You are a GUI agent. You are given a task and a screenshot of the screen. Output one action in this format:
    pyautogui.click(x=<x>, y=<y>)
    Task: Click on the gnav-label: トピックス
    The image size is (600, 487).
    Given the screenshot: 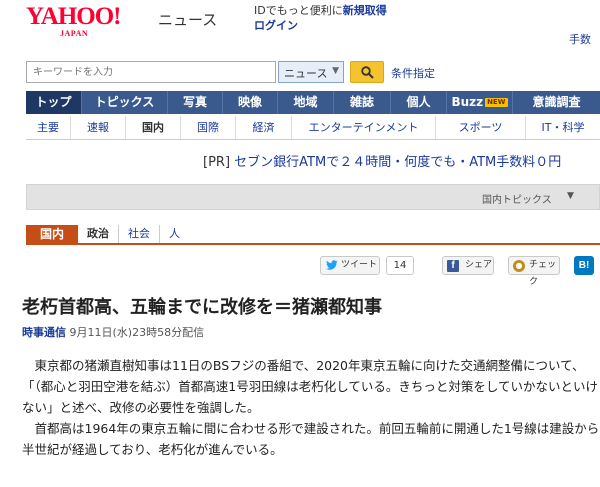 What is the action you would take?
    pyautogui.click(x=124, y=102)
    